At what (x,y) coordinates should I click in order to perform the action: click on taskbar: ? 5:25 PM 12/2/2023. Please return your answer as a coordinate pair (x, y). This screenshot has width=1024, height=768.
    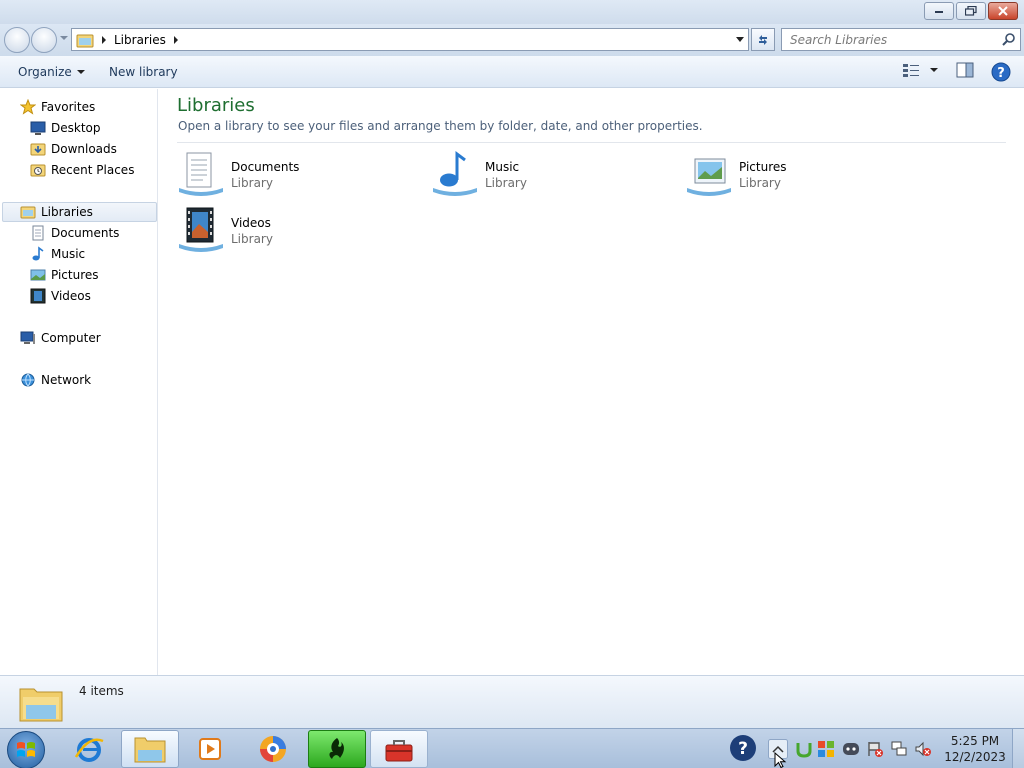
    Looking at the image, I should click on (512, 748).